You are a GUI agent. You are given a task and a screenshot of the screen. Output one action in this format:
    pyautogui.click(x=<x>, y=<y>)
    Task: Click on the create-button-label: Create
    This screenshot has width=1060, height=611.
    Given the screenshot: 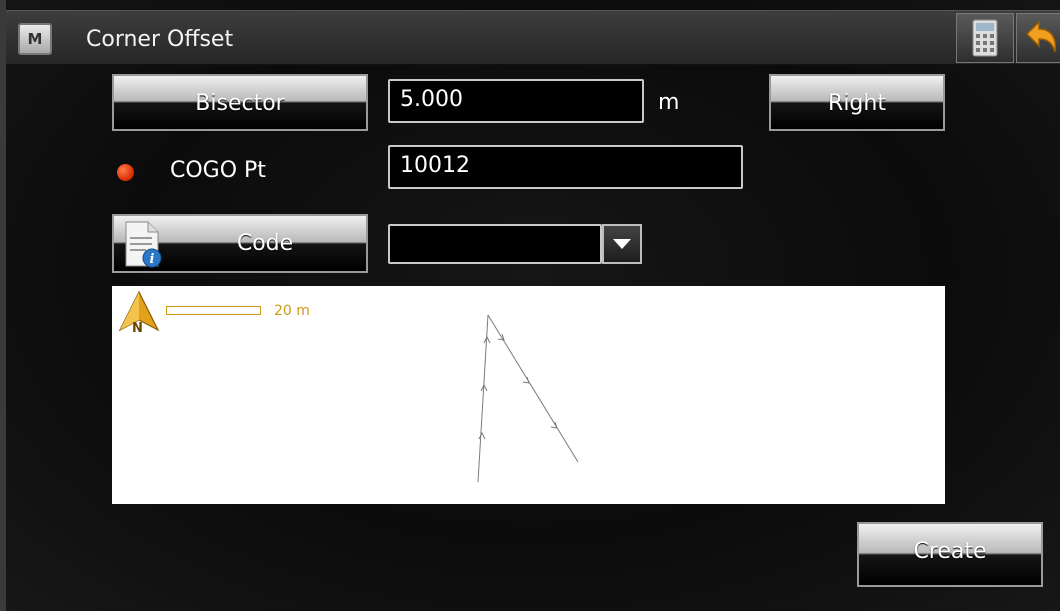 What is the action you would take?
    pyautogui.click(x=950, y=551)
    